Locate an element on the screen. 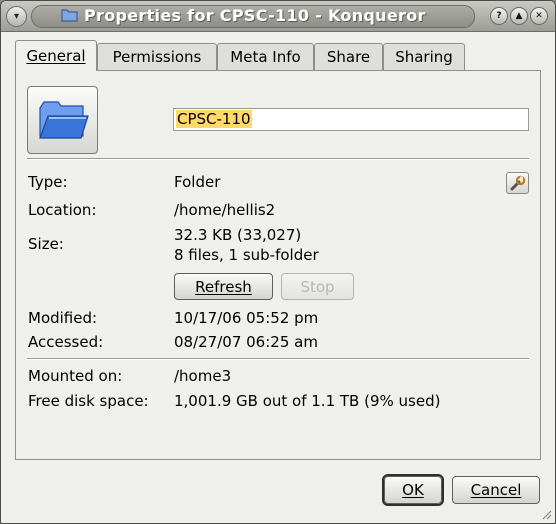 This screenshot has height=524, width=556. location-value: /home/hellis2 is located at coordinates (225, 210).